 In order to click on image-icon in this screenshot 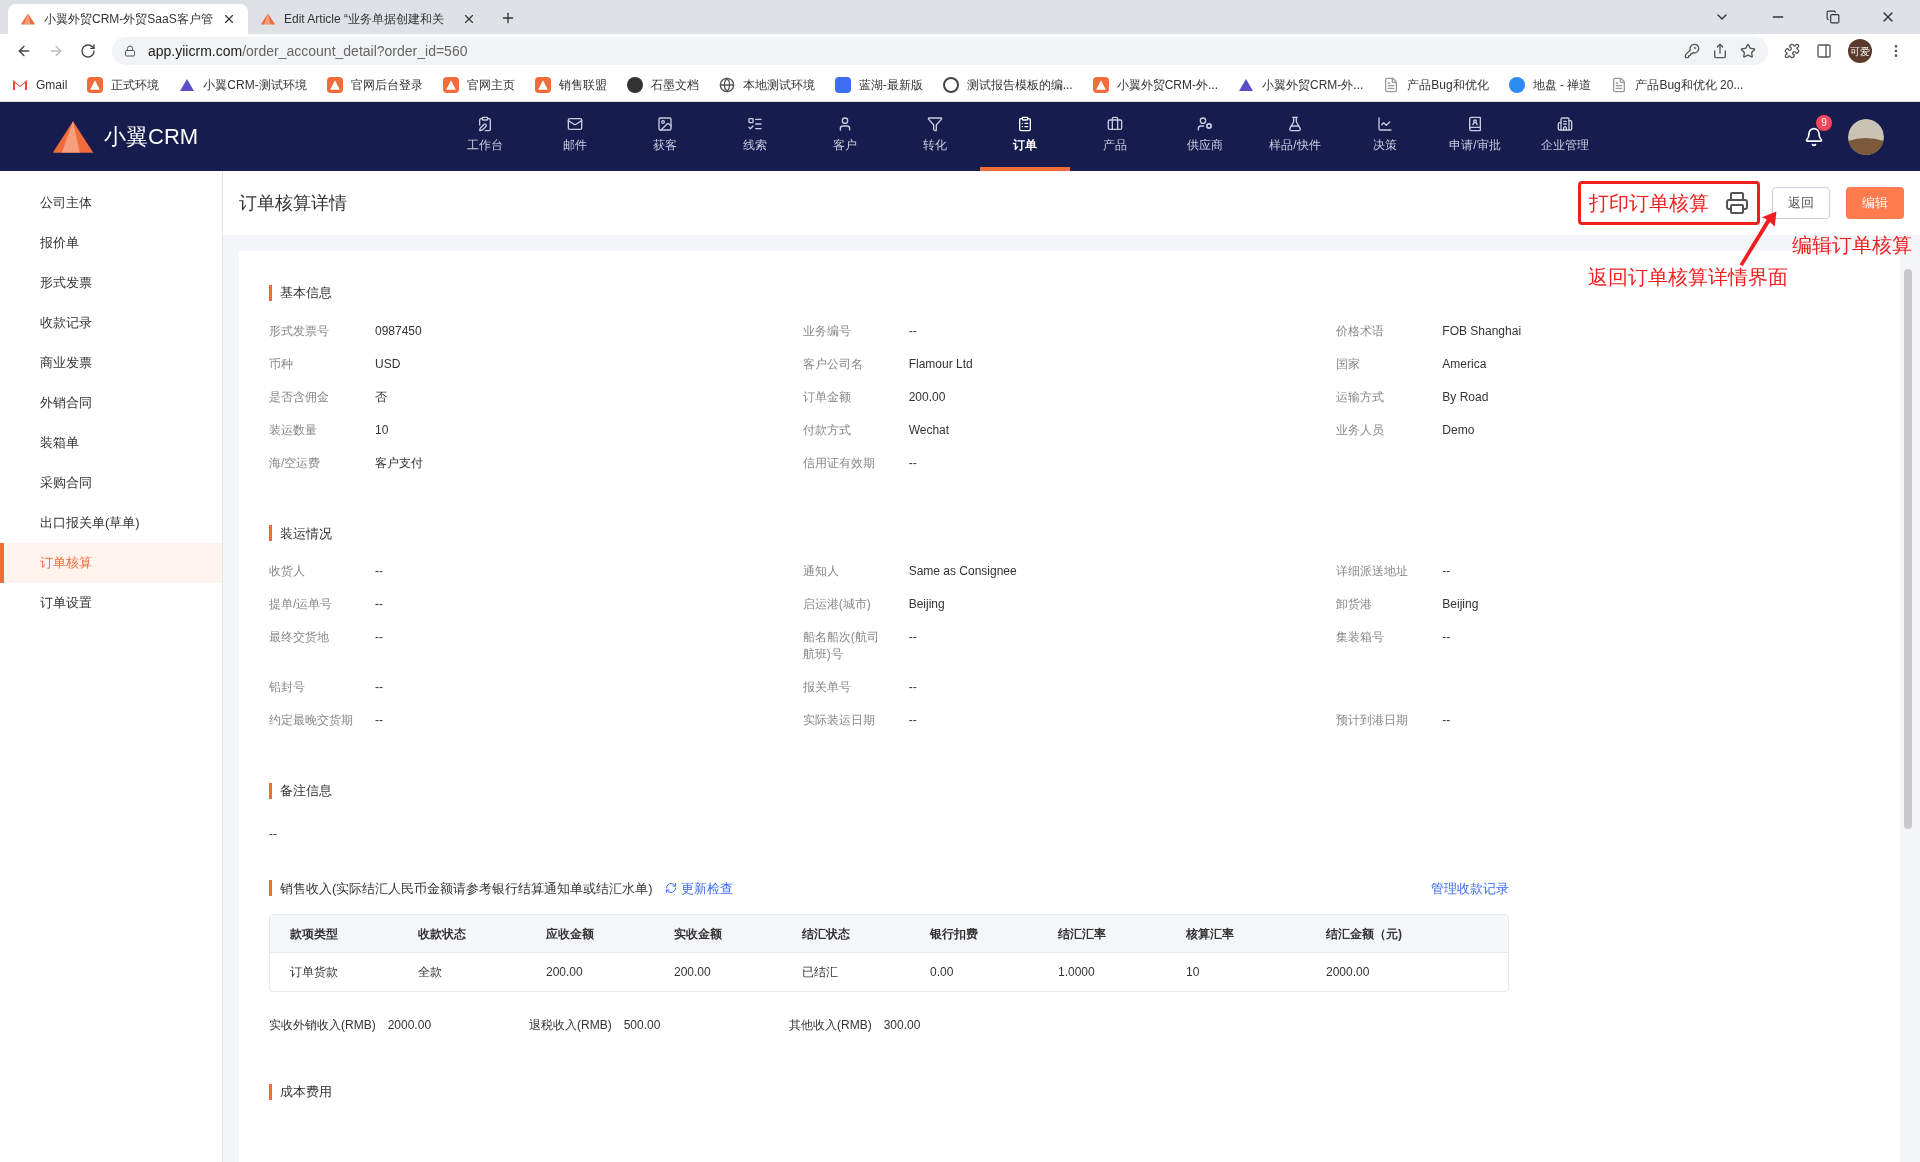, I will do `click(665, 123)`.